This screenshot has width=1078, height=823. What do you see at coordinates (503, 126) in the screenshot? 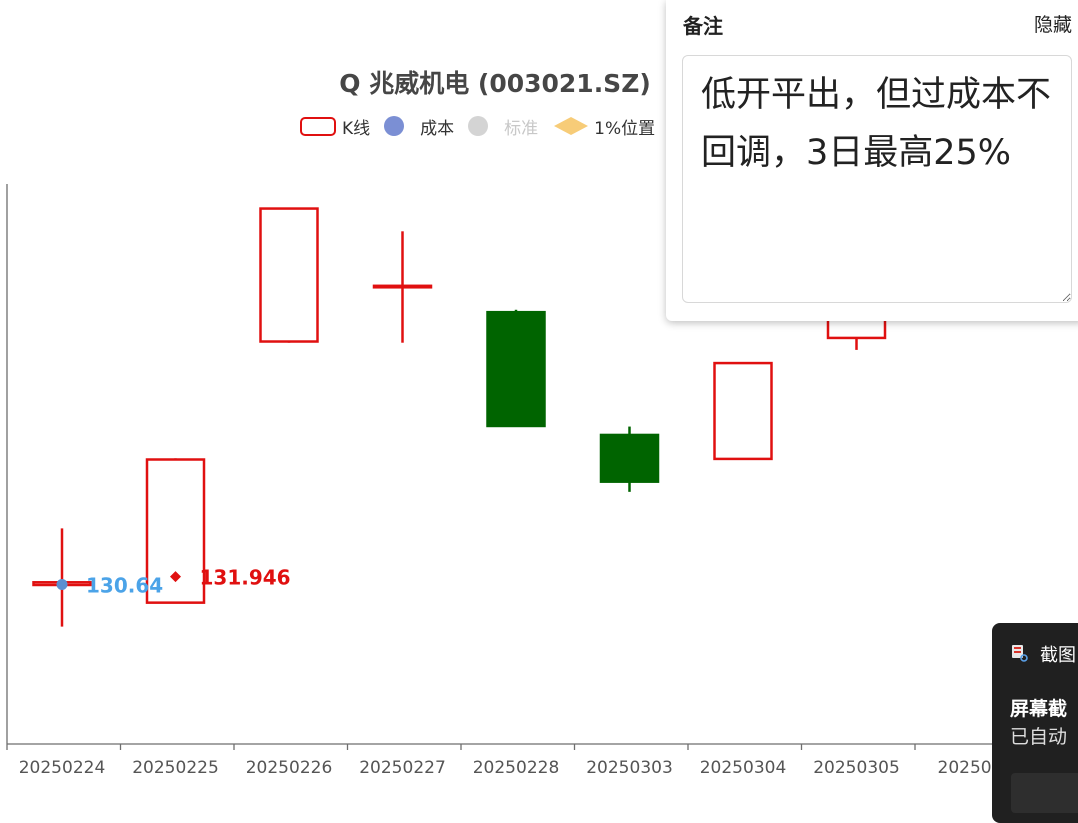
I see `legend-item-standard: 标准` at bounding box center [503, 126].